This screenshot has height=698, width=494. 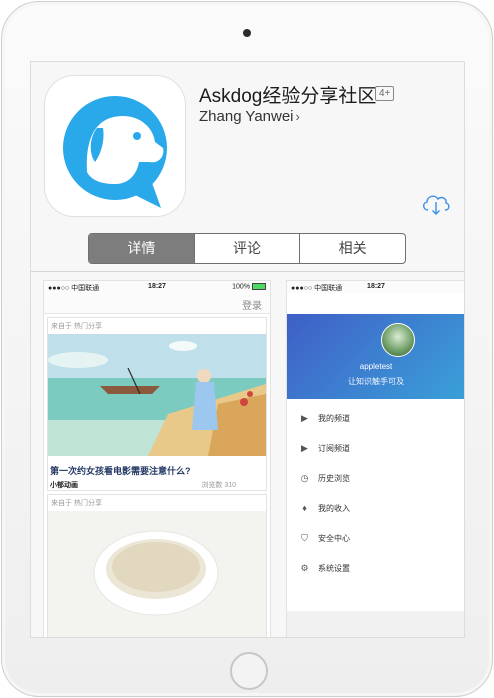 I want to click on menu-label: 订阅频道, so click(x=334, y=448).